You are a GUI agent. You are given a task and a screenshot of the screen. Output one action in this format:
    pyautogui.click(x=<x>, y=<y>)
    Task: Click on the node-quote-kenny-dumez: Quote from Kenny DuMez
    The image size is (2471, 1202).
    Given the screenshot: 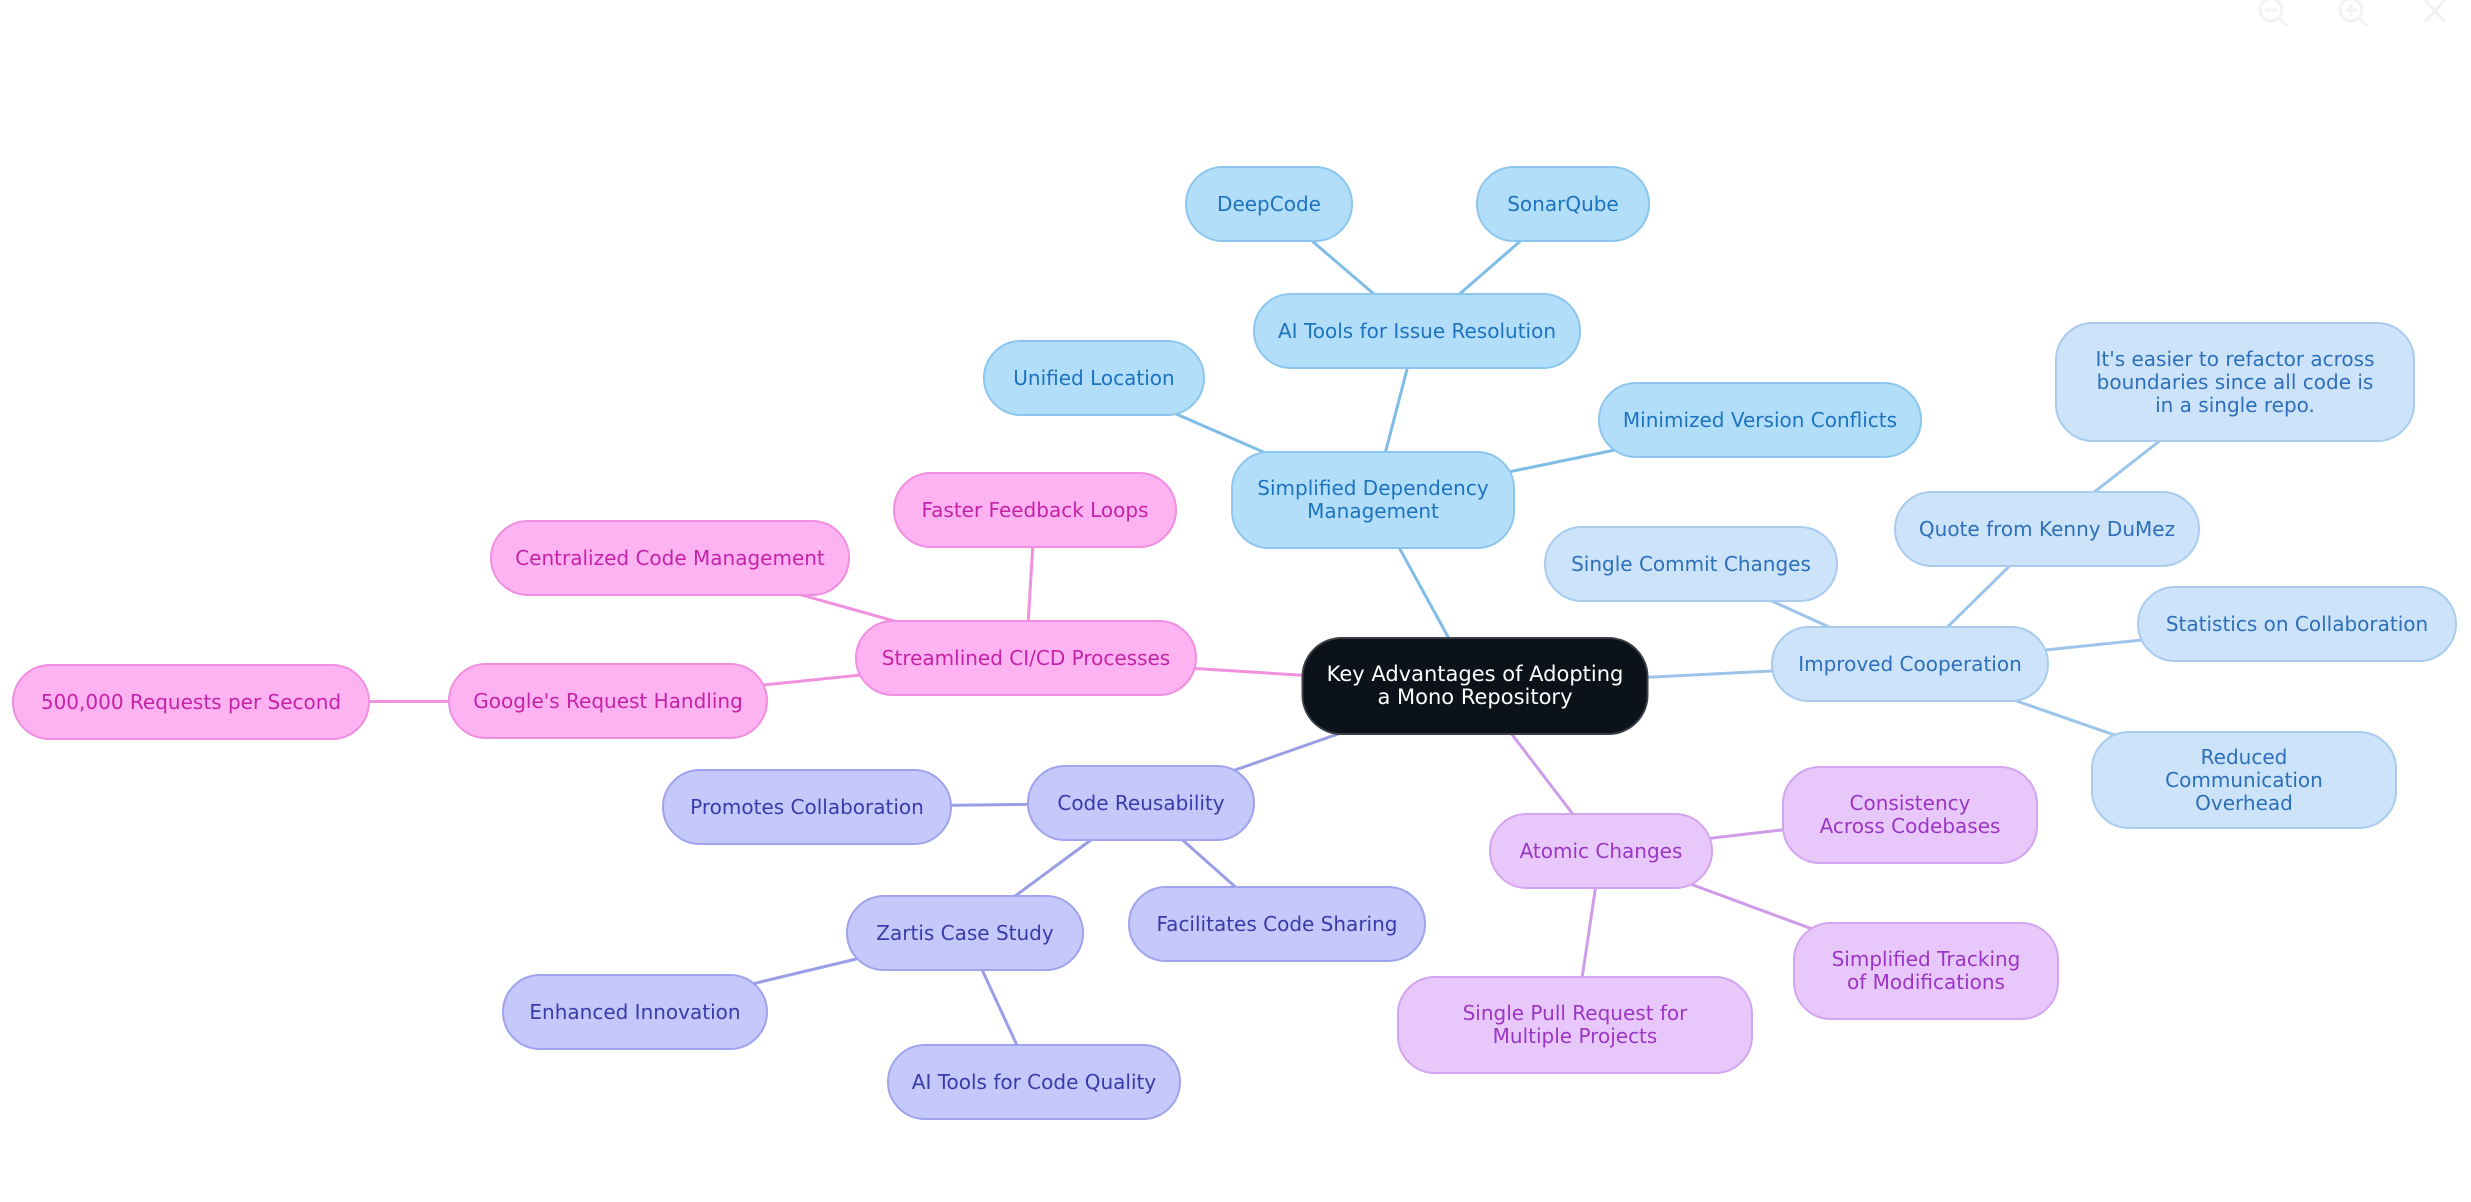 What is the action you would take?
    pyautogui.click(x=2047, y=529)
    